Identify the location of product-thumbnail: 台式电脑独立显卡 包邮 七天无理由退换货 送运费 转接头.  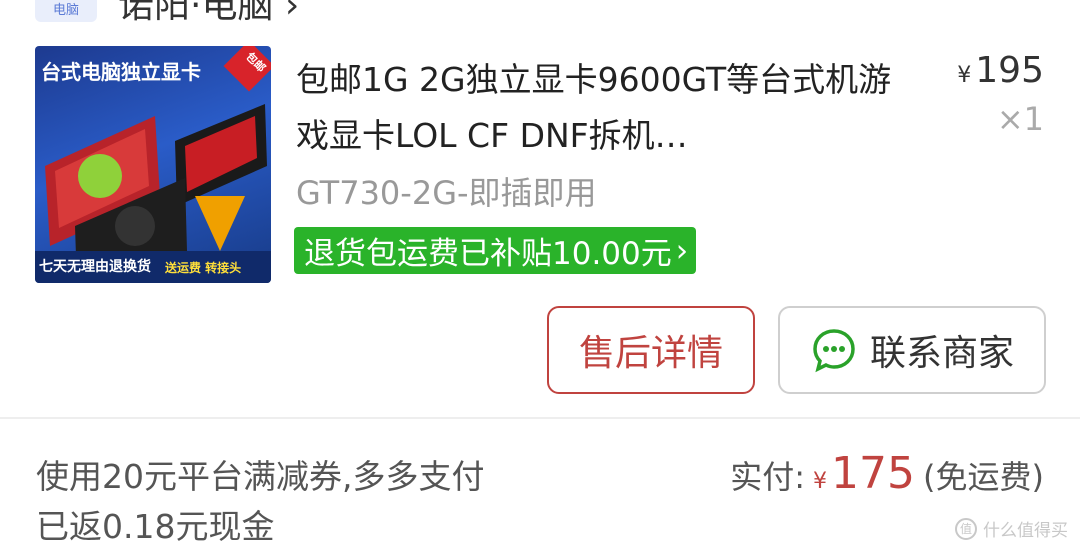
(153, 164).